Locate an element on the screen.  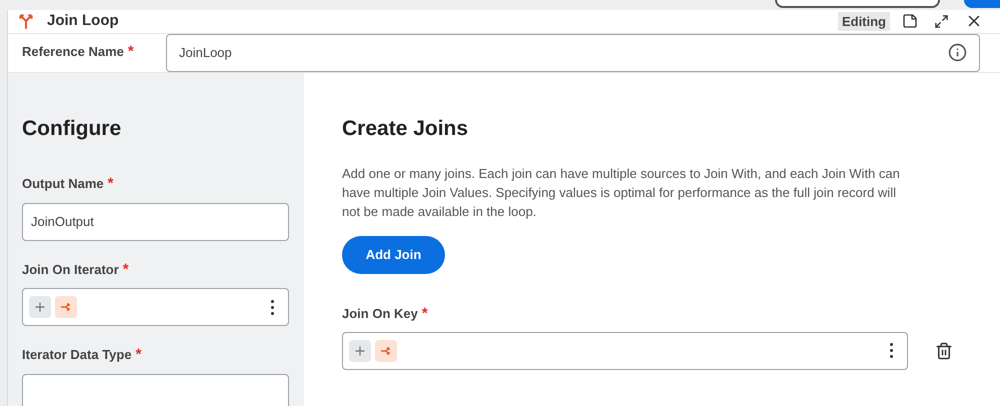
description-text: Add one or many joins. Each join can have multiple sources to Join With, and each Join With can have multiple Join Values. Specifying values is optimal for performance as the full join record will not be made available in the loop. is located at coordinates (621, 193).